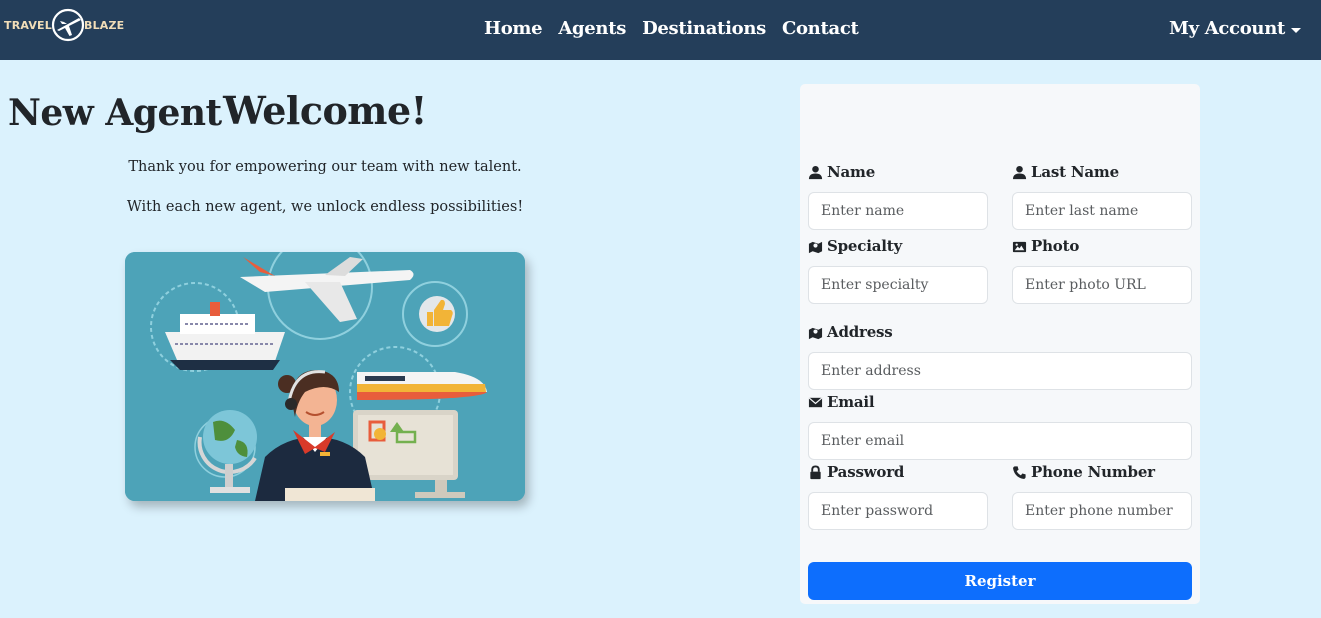 Image resolution: width=1321 pixels, height=618 pixels. Describe the element at coordinates (1019, 246) in the screenshot. I see `image-icon` at that location.